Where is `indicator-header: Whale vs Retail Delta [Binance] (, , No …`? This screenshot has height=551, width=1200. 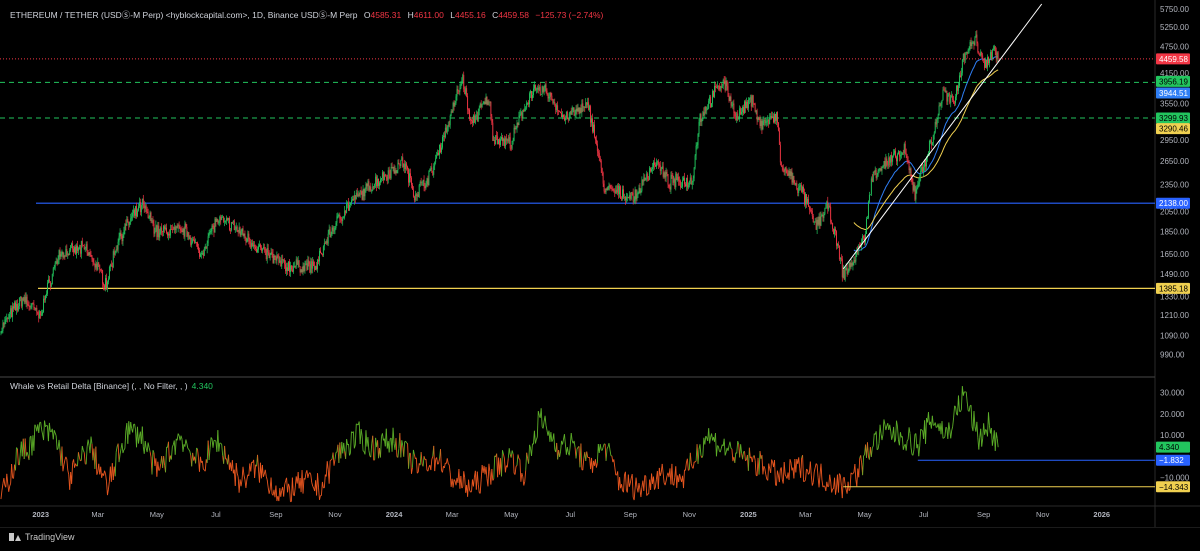 indicator-header: Whale vs Retail Delta [Binance] (, , No … is located at coordinates (111, 386).